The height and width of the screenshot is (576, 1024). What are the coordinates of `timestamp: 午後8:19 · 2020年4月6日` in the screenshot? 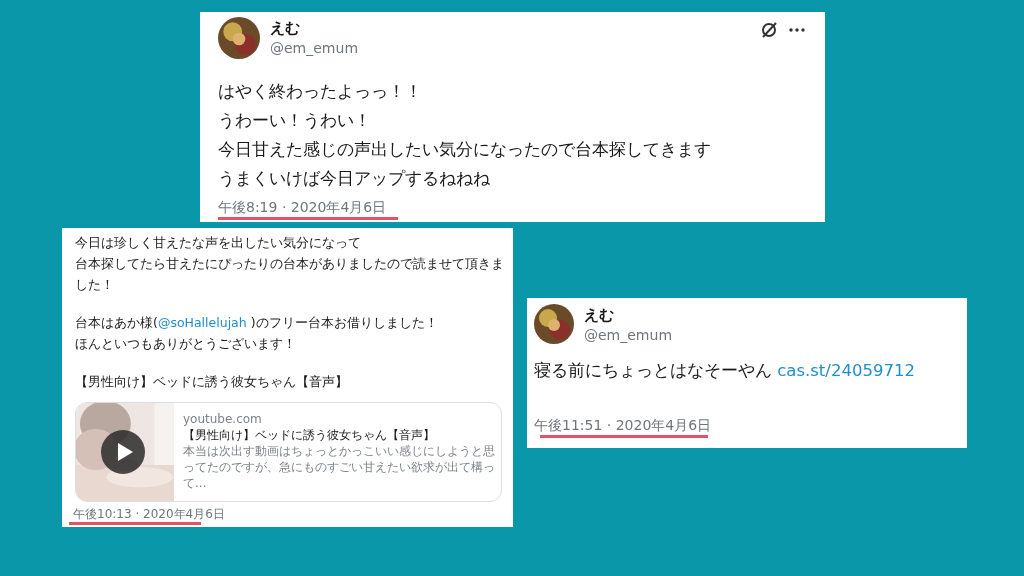 It's located at (302, 207).